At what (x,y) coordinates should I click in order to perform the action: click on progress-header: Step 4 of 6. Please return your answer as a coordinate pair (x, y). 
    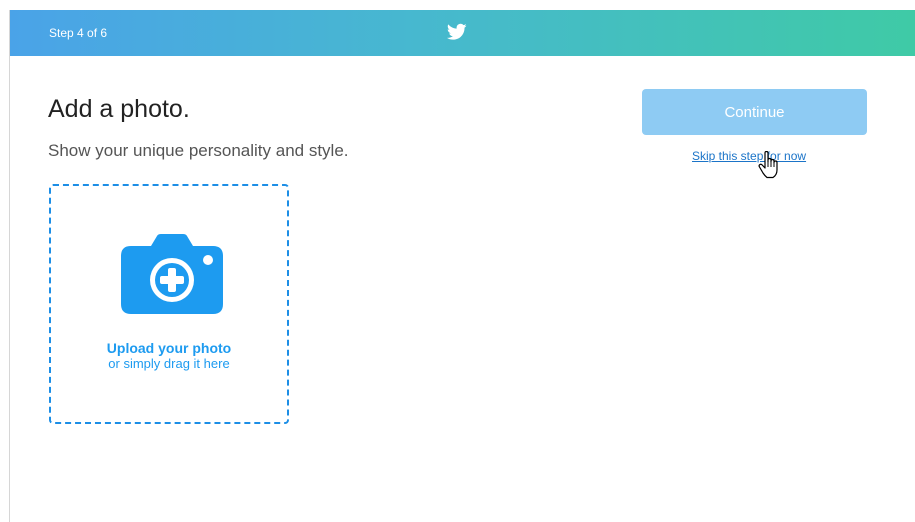
    Looking at the image, I should click on (462, 33).